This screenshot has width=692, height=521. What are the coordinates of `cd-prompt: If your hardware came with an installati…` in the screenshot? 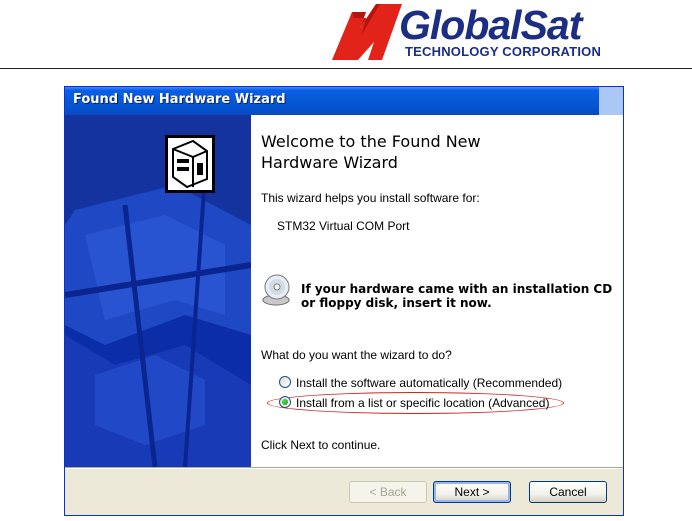 It's located at (461, 296).